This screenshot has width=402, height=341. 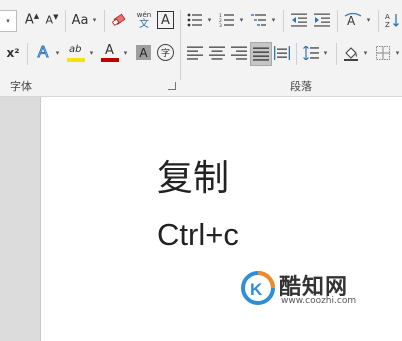 What do you see at coordinates (75, 49) in the screenshot?
I see `highlight-icon: ab` at bounding box center [75, 49].